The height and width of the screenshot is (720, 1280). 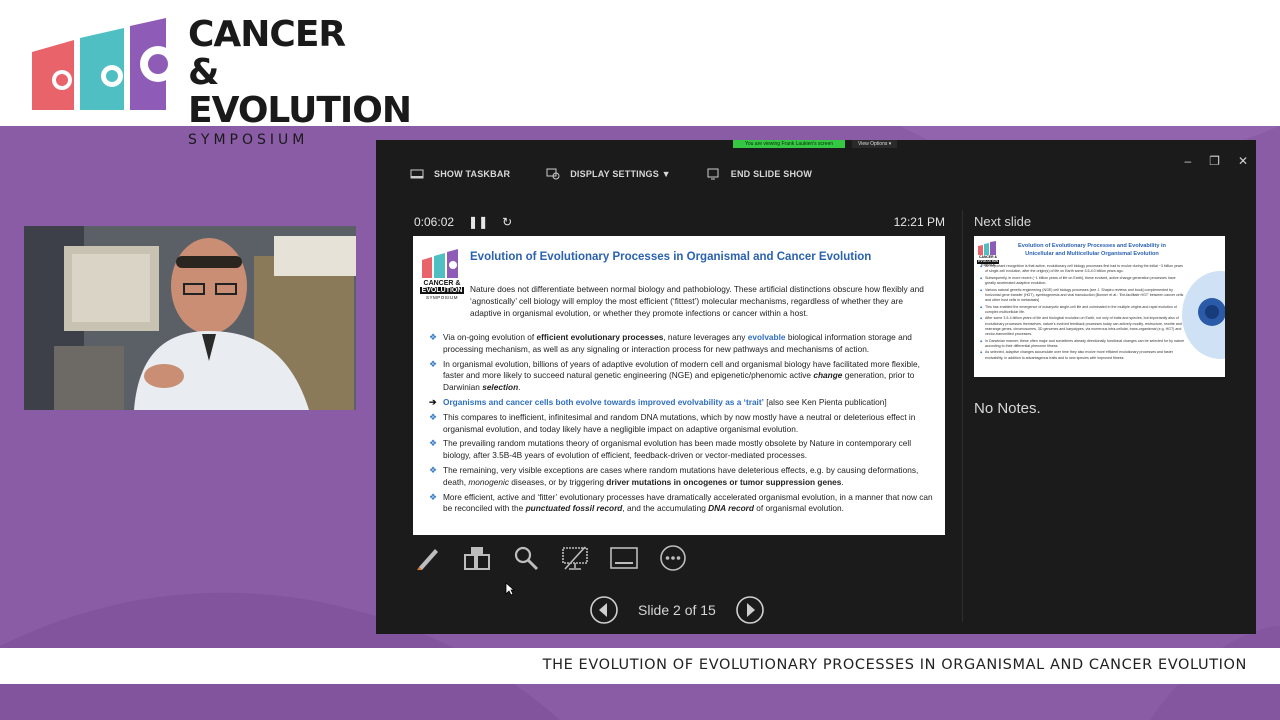 What do you see at coordinates (600, 337) in the screenshot?
I see `bullet-text-bold: efficient evolutionary processes` at bounding box center [600, 337].